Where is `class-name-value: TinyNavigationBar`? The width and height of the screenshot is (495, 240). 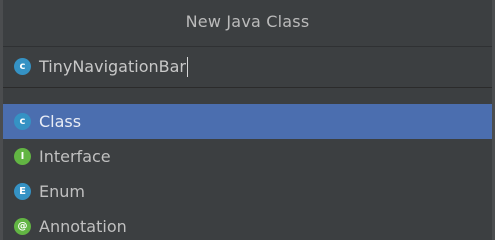 class-name-value: TinyNavigationBar is located at coordinates (112, 66).